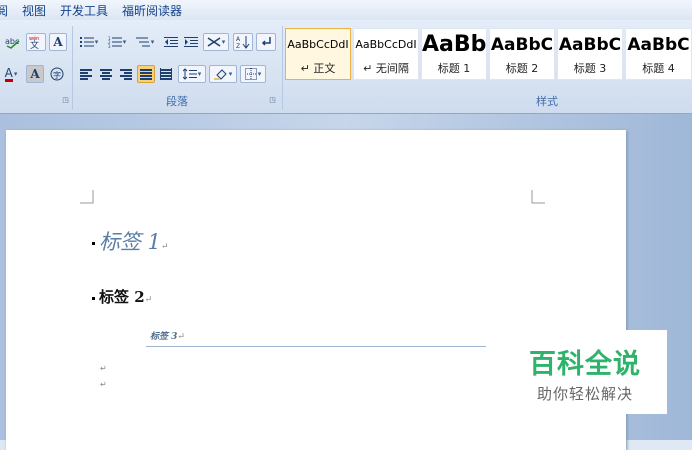  I want to click on sort-icon: AZ, so click(243, 42).